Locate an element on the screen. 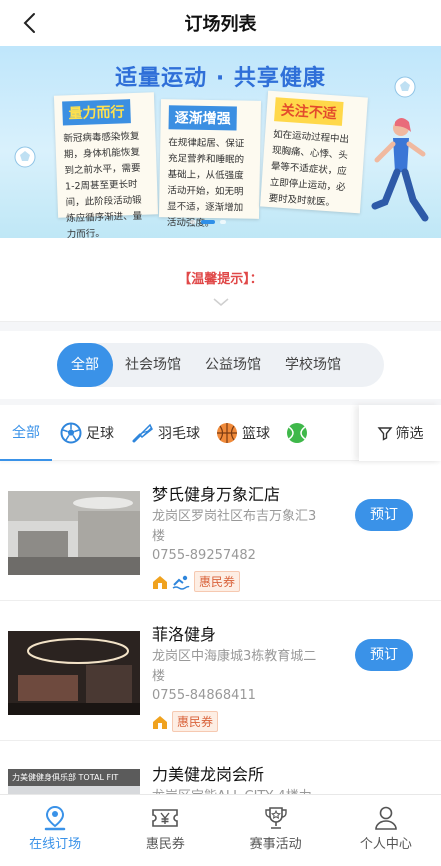 Image resolution: width=441 pixels, height=866 pixels. carousel-indicator is located at coordinates (208, 222).